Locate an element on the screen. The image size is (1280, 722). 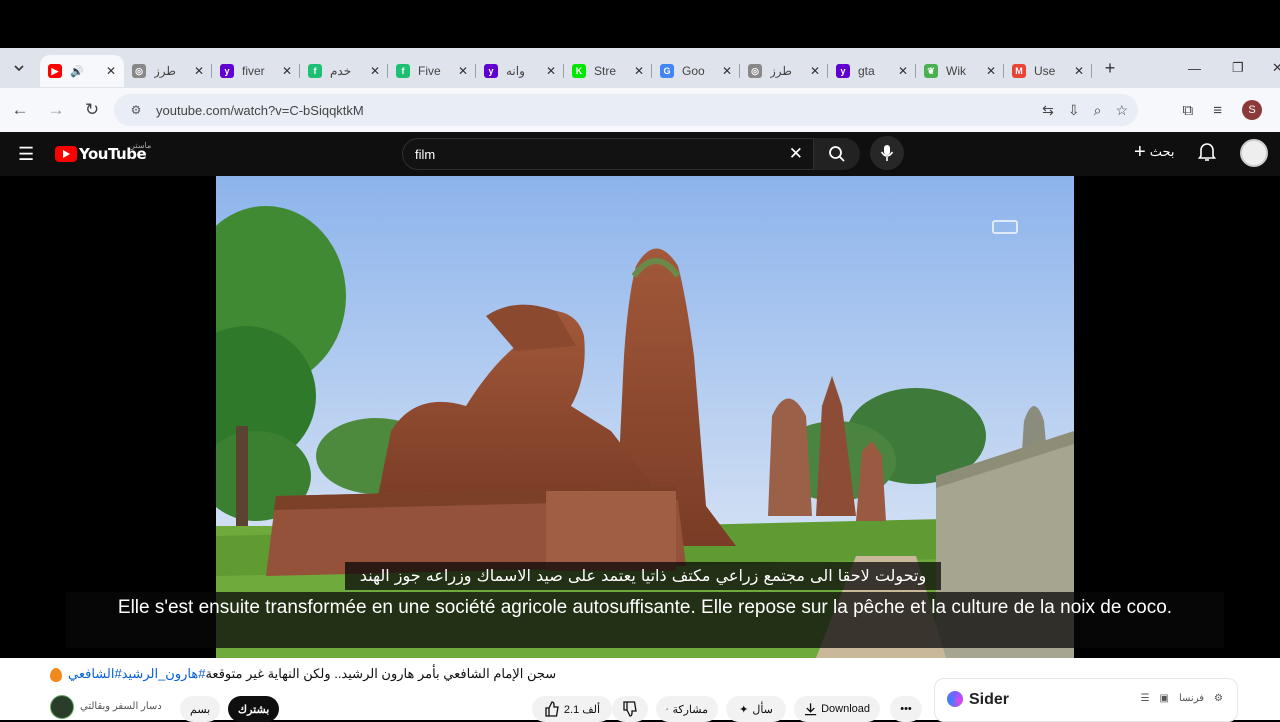
thumbs-up-icon is located at coordinates (552, 709).